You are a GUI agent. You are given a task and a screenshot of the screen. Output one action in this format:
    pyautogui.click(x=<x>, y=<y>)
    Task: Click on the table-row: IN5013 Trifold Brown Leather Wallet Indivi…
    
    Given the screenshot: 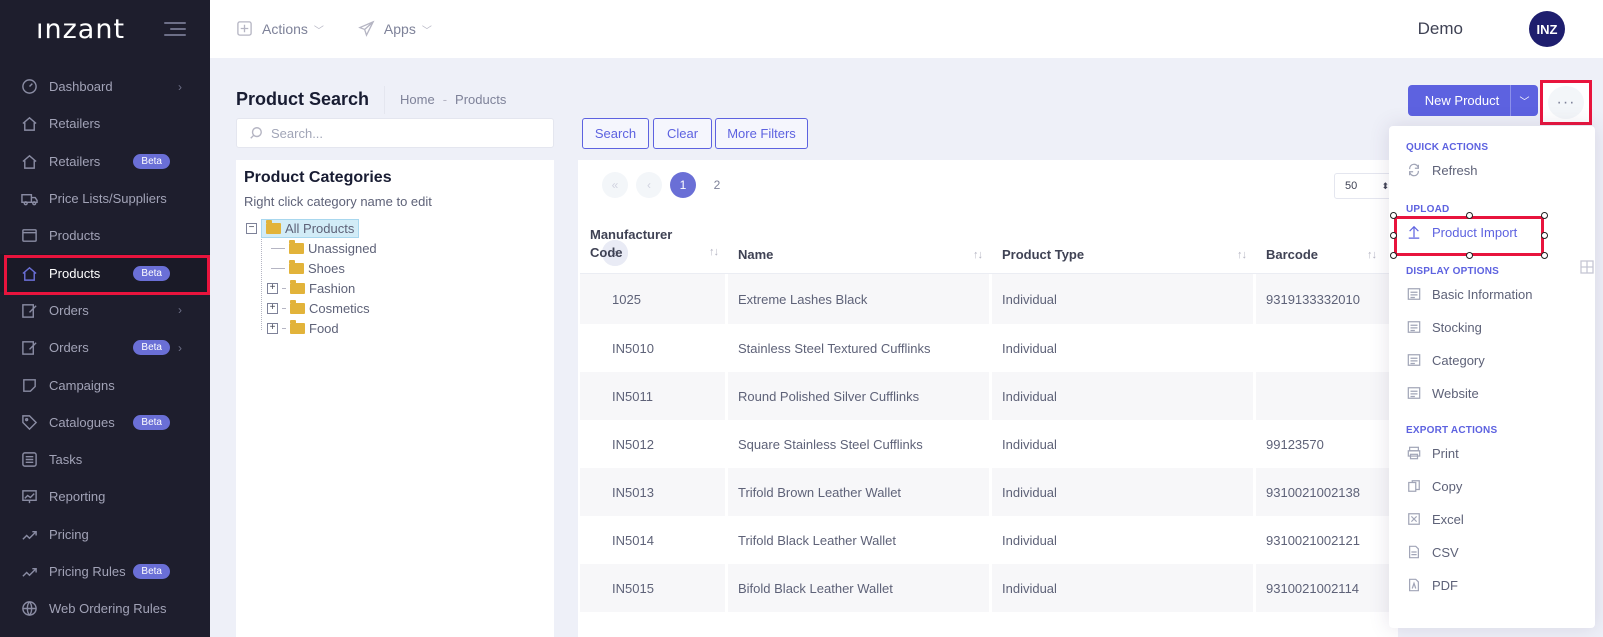 What is the action you would take?
    pyautogui.click(x=989, y=492)
    